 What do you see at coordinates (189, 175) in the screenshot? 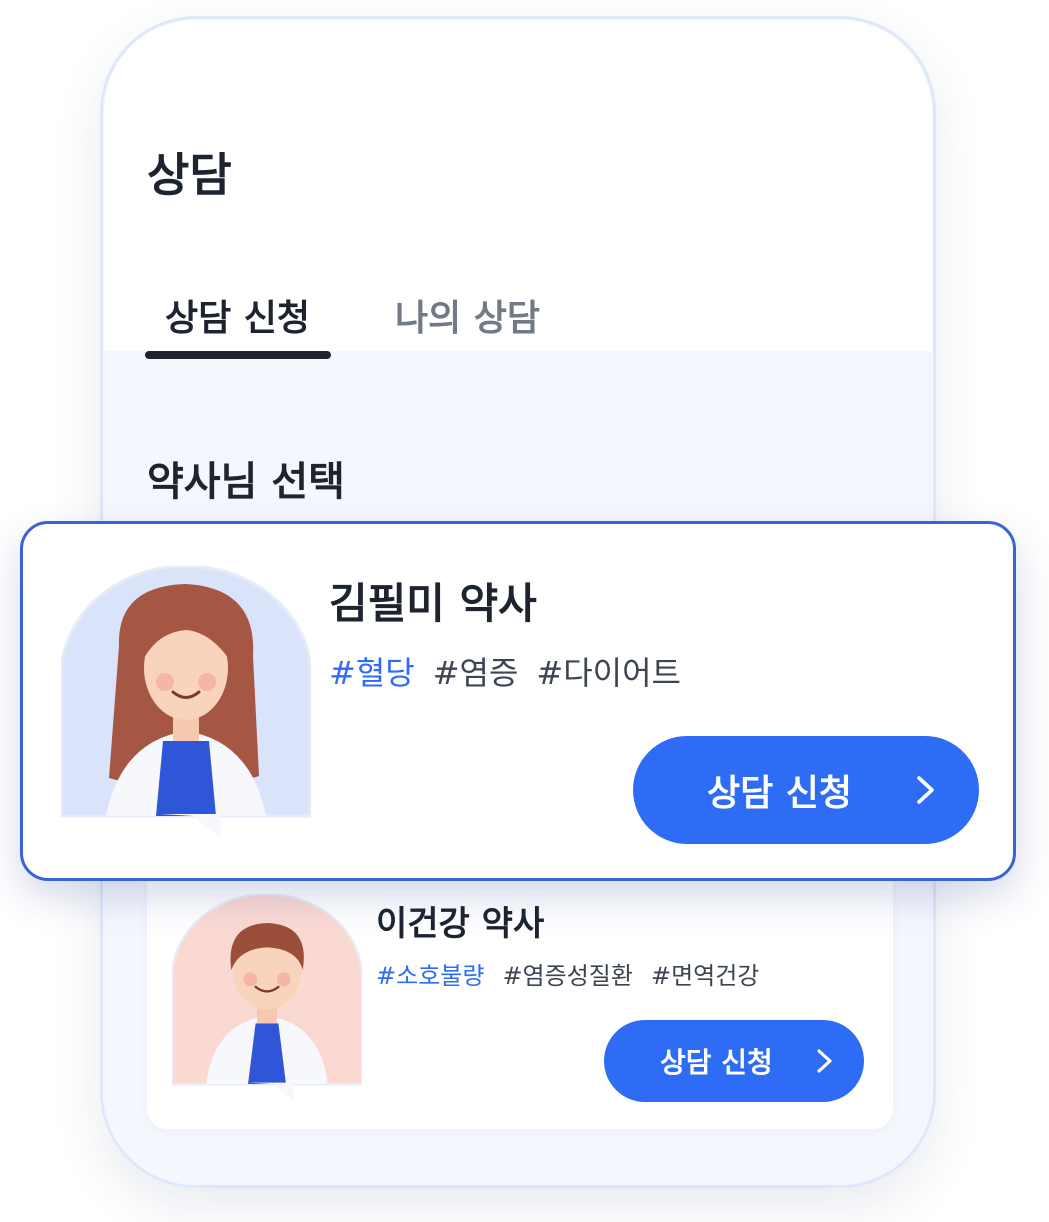
I see `page-title: 상담` at bounding box center [189, 175].